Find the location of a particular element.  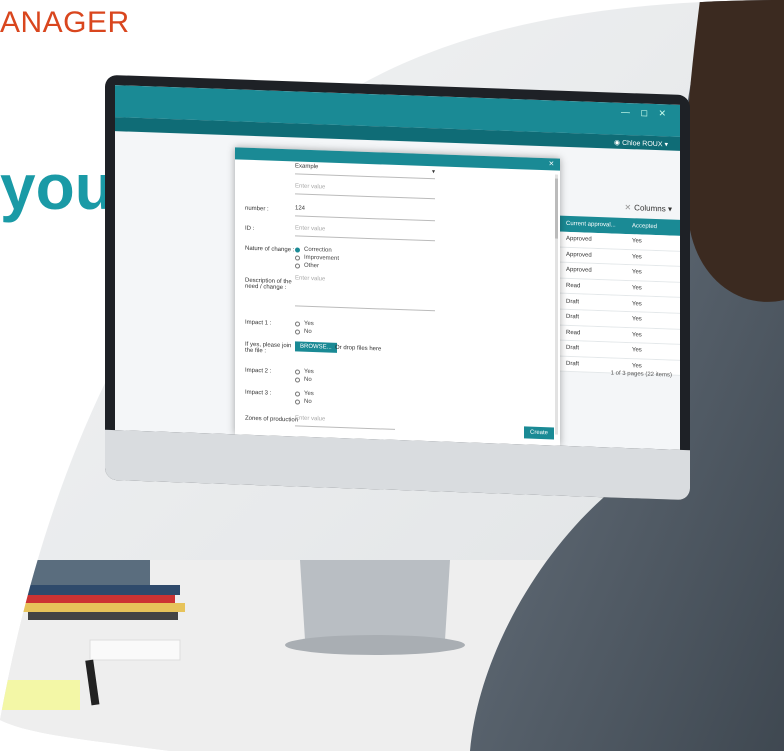

id-label: ID : is located at coordinates (250, 229).